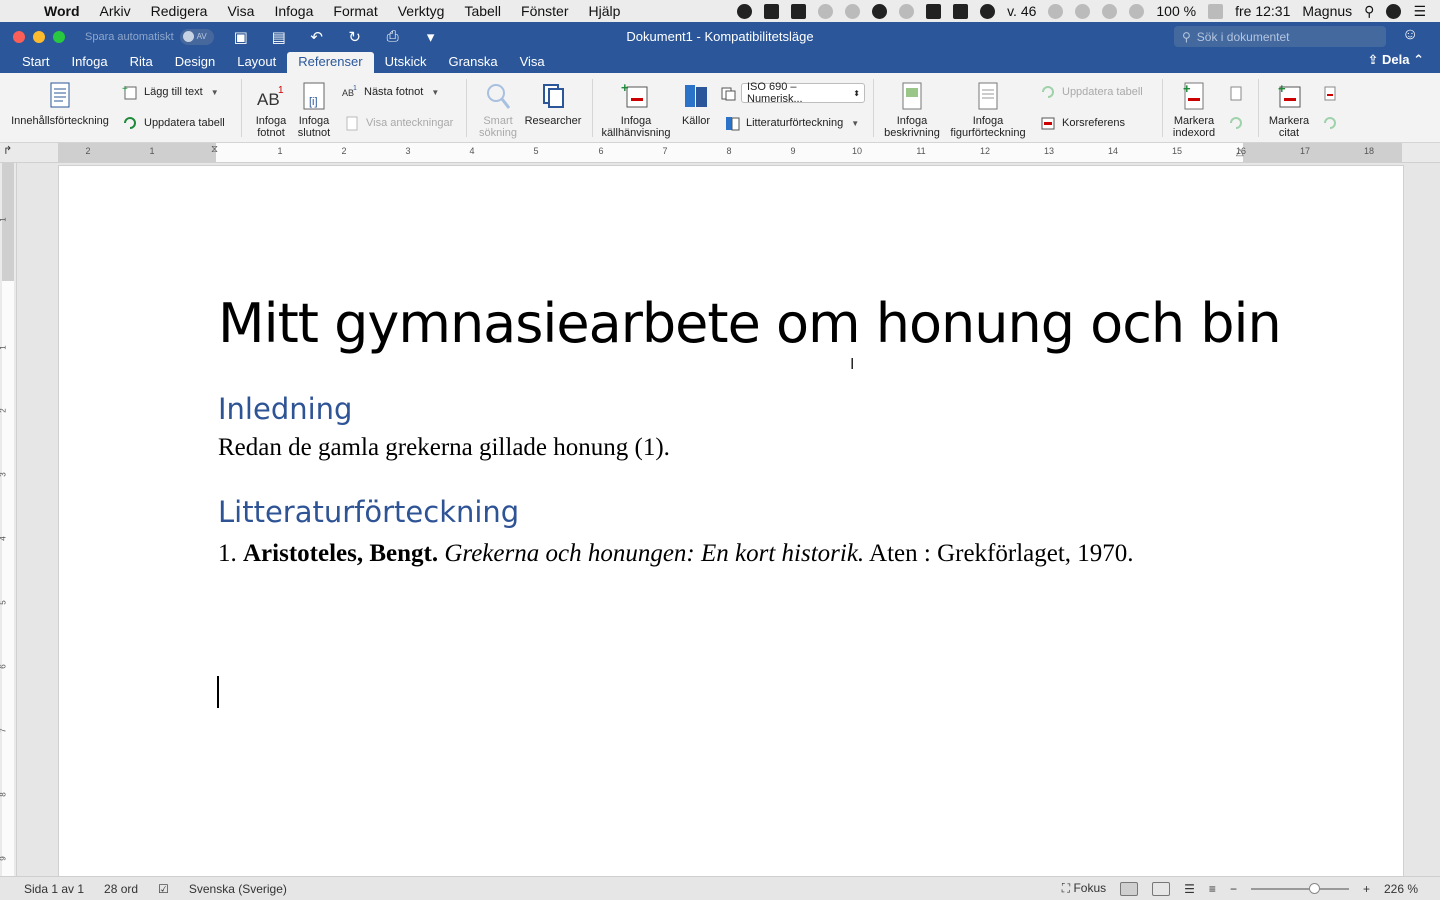 Image resolution: width=1440 pixels, height=900 pixels. Describe the element at coordinates (988, 11) in the screenshot. I see `vpn-icon` at that location.